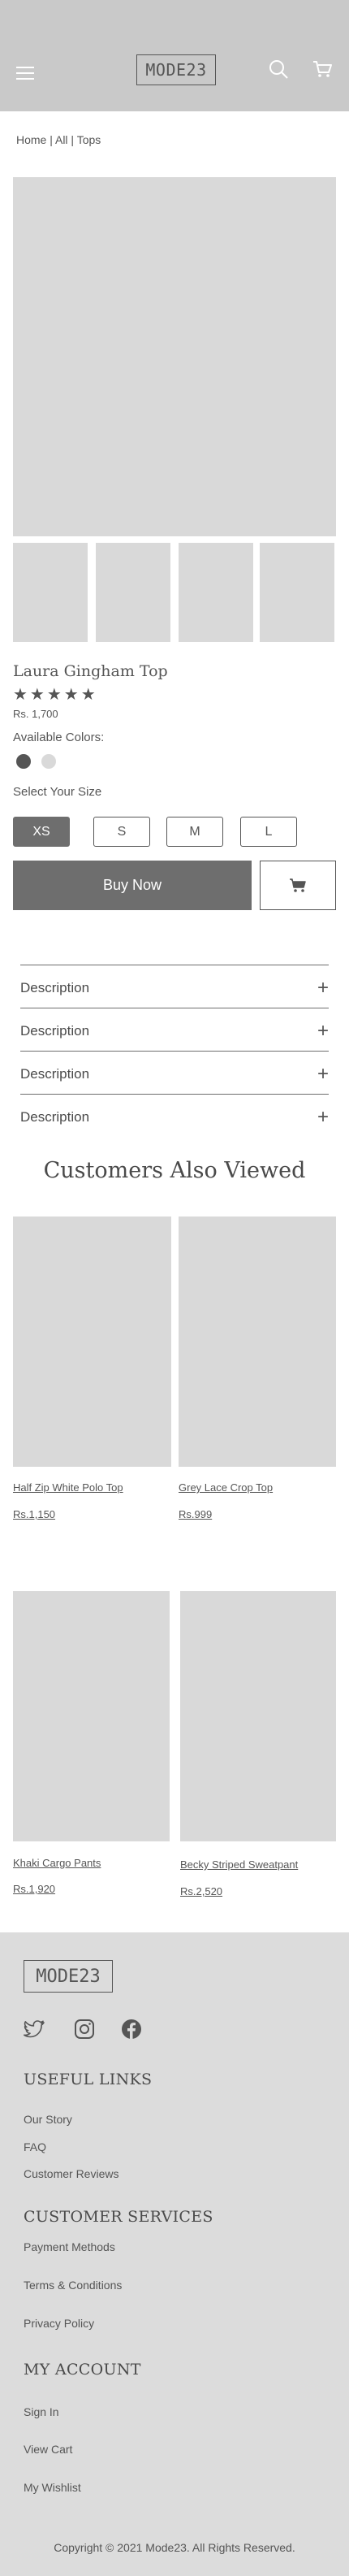 This screenshot has width=349, height=2576. Describe the element at coordinates (59, 2323) in the screenshot. I see `footer-link-privacy-policy: Privacy Policy` at that location.